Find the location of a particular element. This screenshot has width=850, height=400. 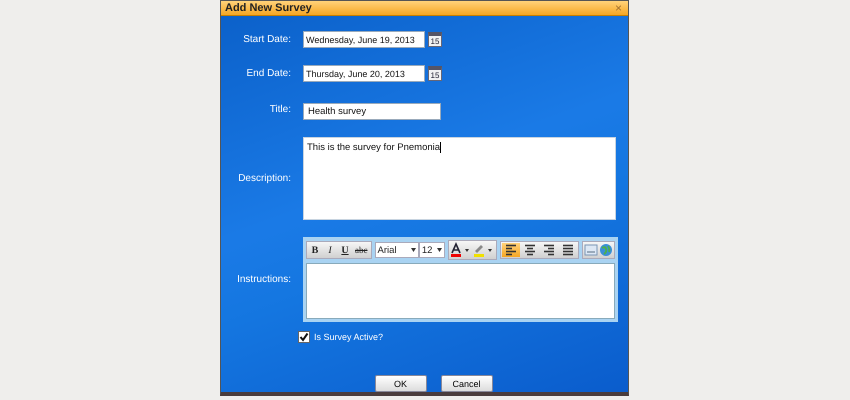

instructions-field is located at coordinates (460, 291).